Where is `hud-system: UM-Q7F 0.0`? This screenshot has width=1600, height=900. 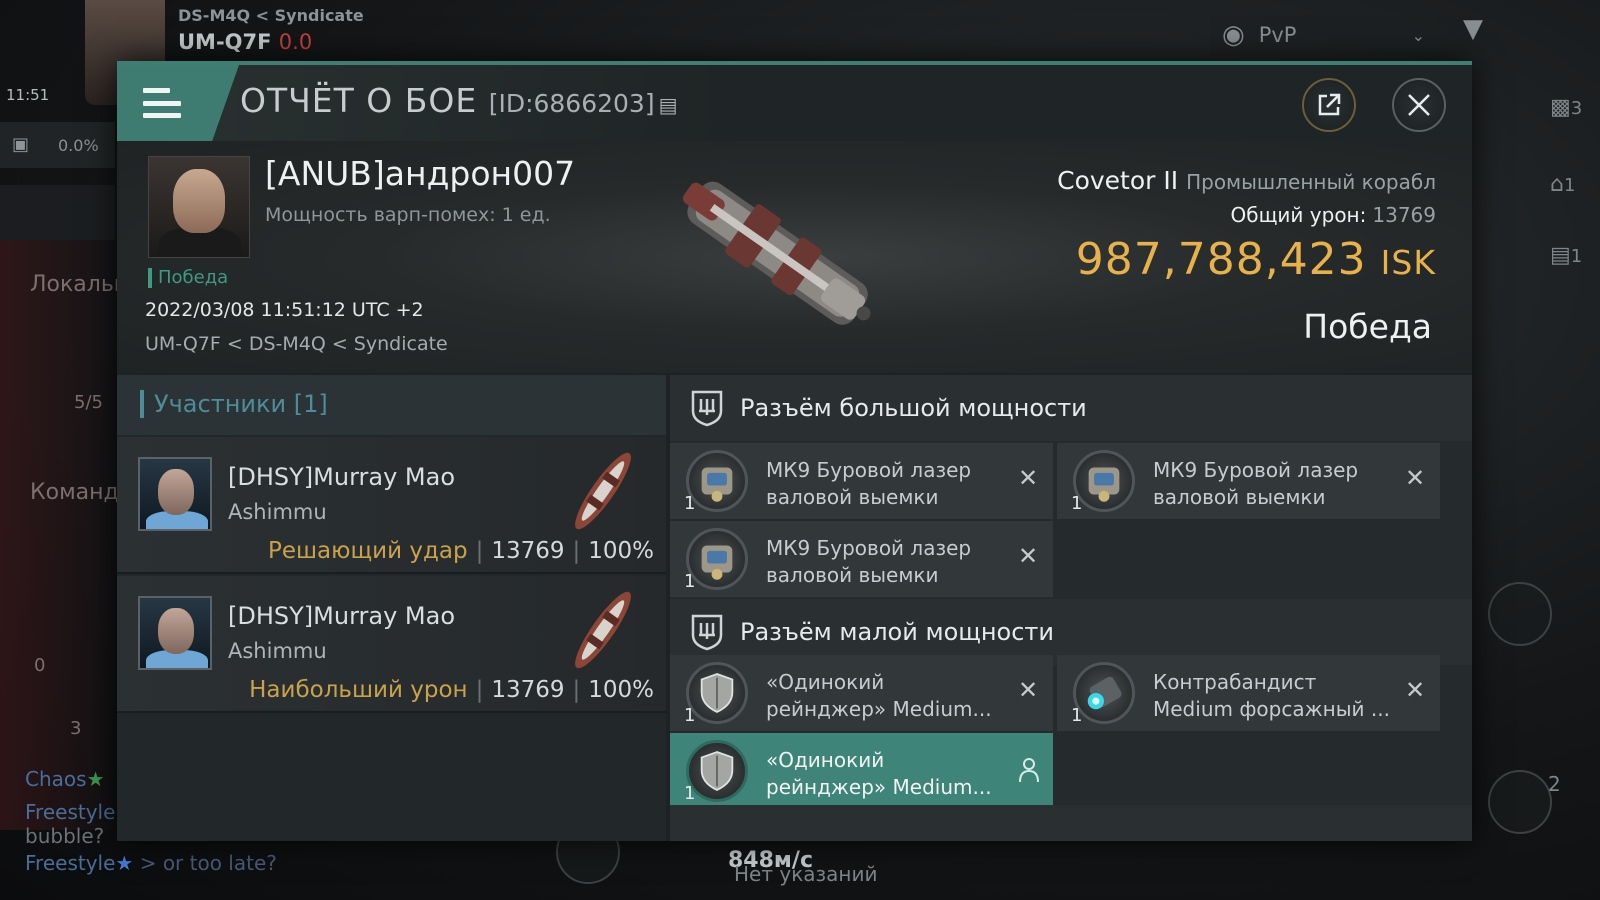 hud-system: UM-Q7F 0.0 is located at coordinates (245, 42).